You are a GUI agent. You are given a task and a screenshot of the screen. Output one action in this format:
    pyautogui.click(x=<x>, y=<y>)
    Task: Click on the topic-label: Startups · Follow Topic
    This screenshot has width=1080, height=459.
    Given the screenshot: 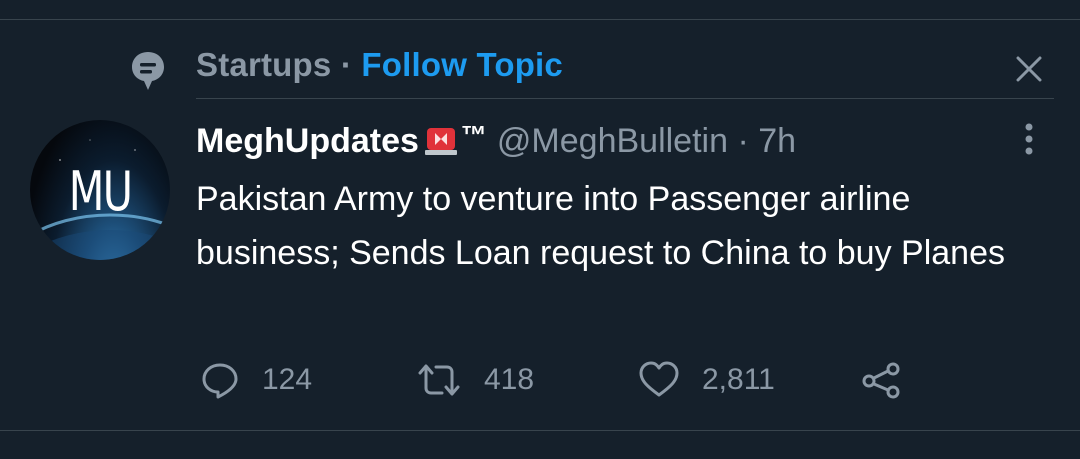 What is the action you would take?
    pyautogui.click(x=379, y=65)
    